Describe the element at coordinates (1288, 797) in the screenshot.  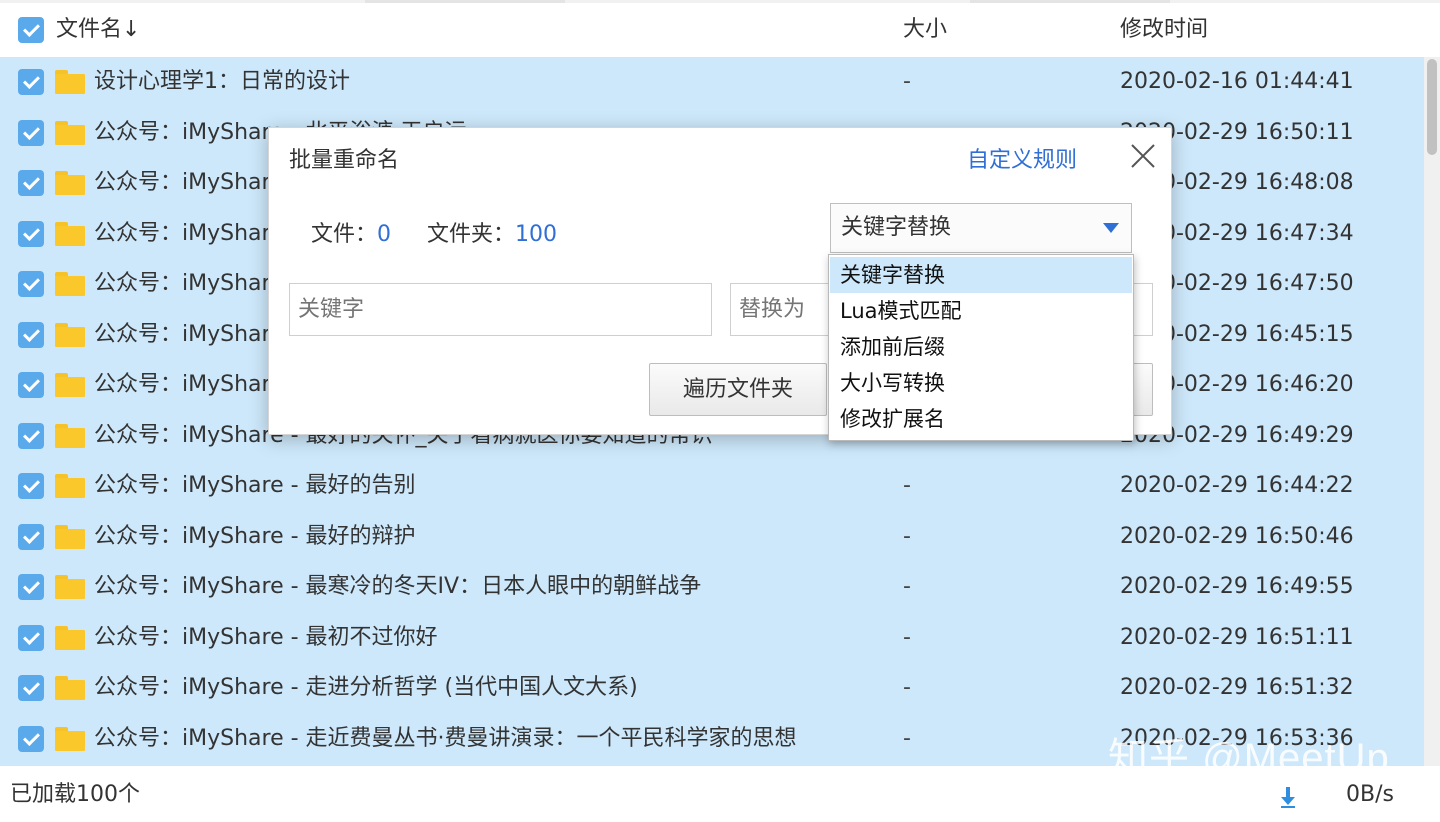
I see `download-arrow-icon` at that location.